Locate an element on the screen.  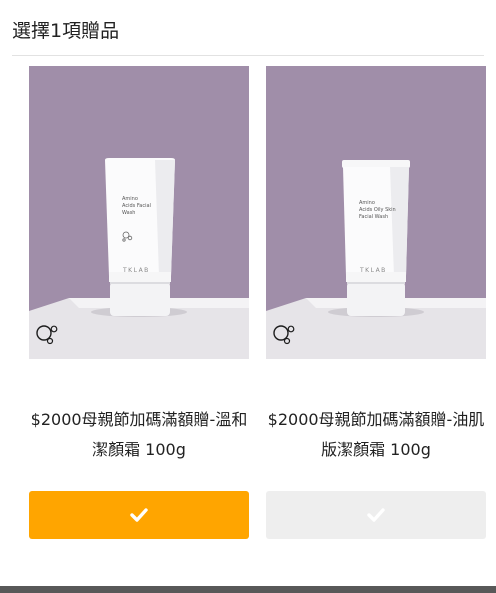
tube-line: Facial Wash is located at coordinates (373, 217).